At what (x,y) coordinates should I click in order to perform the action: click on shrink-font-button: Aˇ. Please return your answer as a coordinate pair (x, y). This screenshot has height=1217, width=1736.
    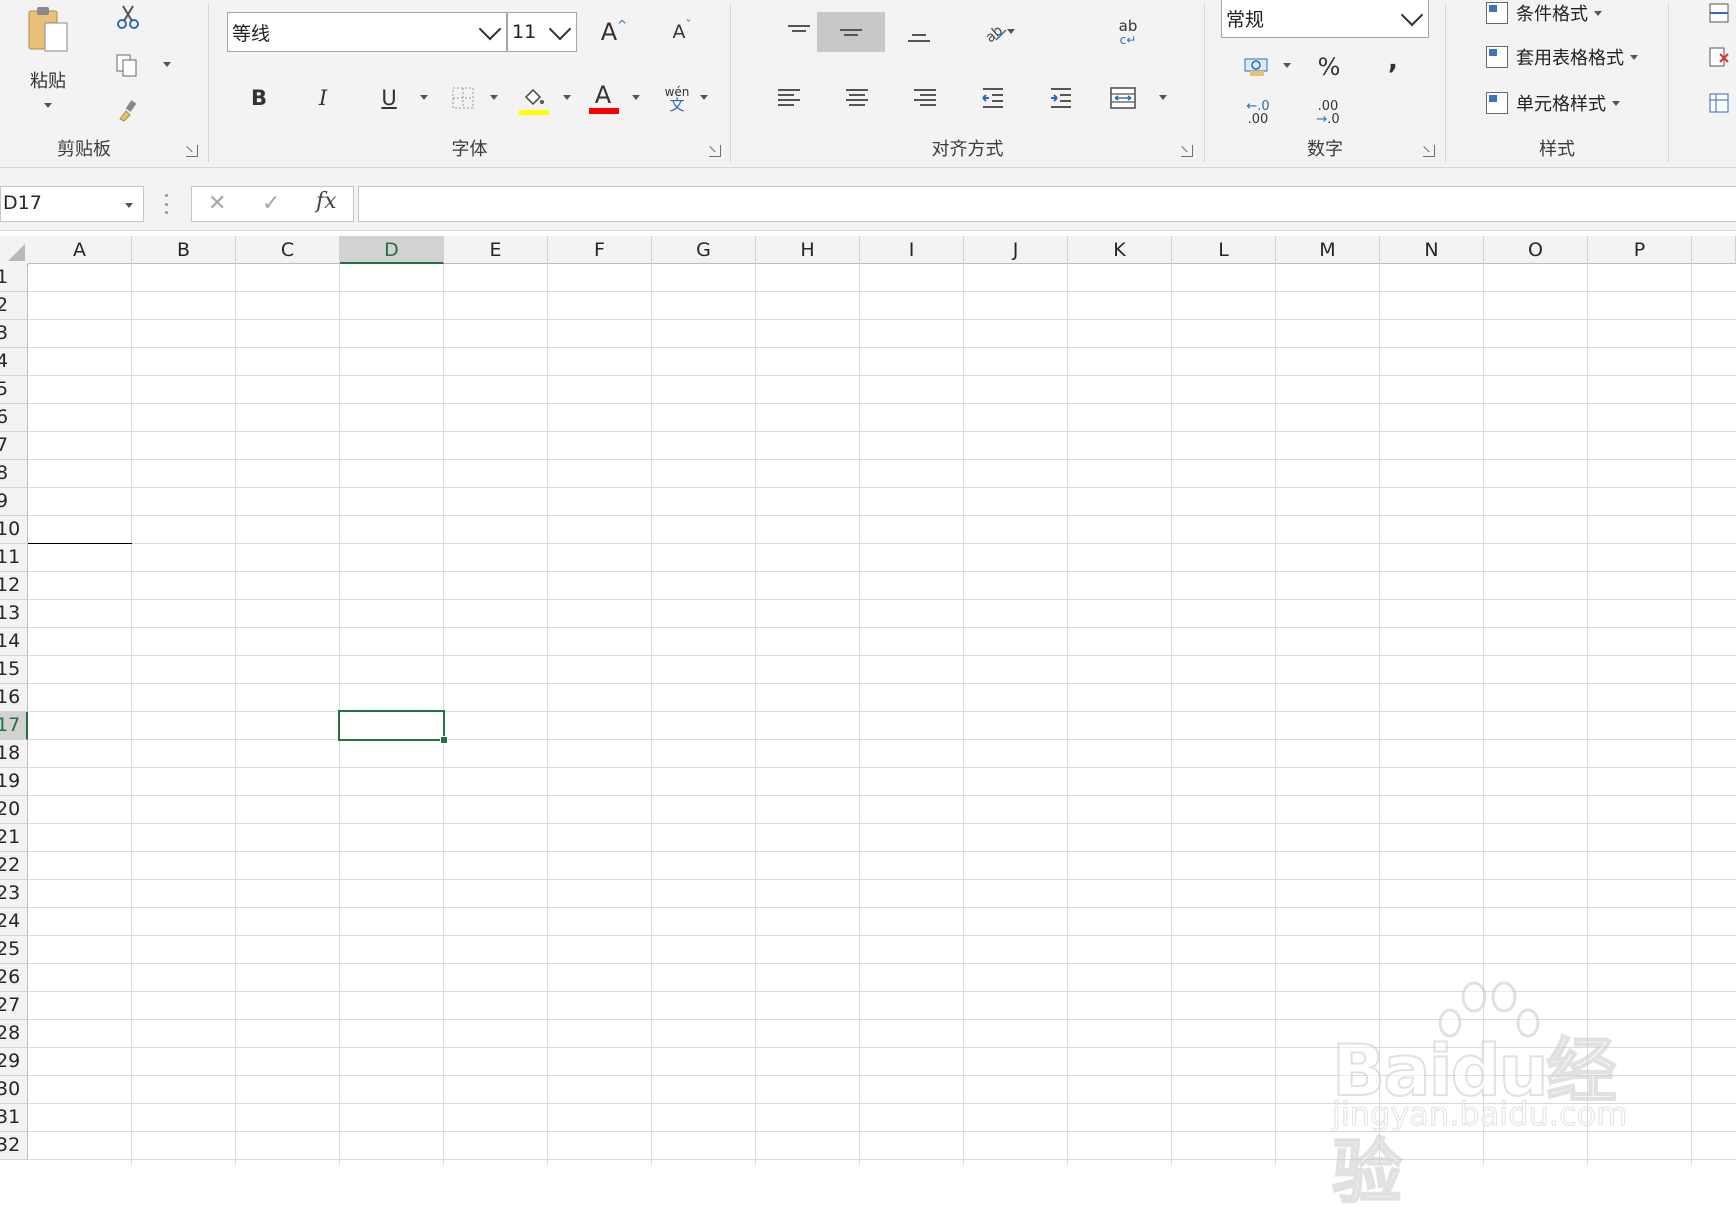
    Looking at the image, I should click on (682, 32).